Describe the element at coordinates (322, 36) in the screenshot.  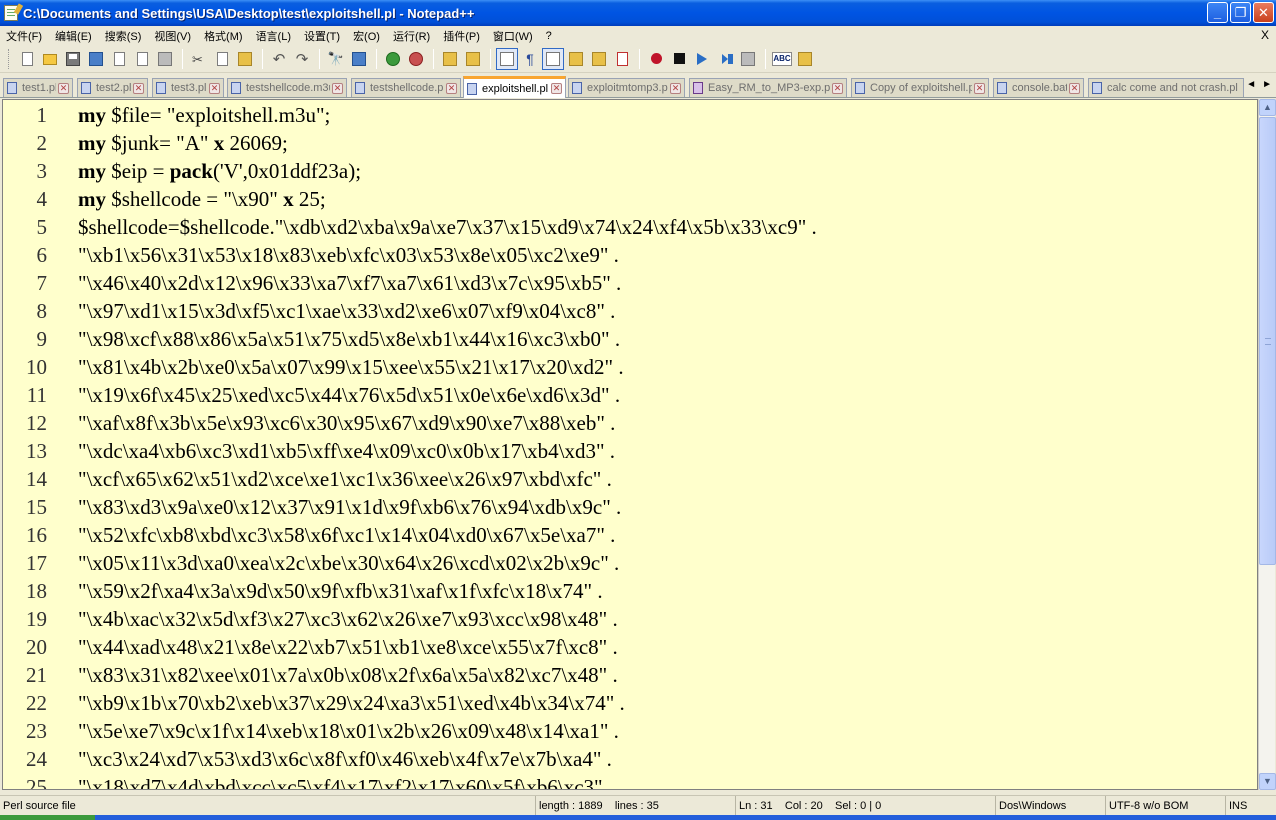
I see `menu-settings: 设置(T)` at that location.